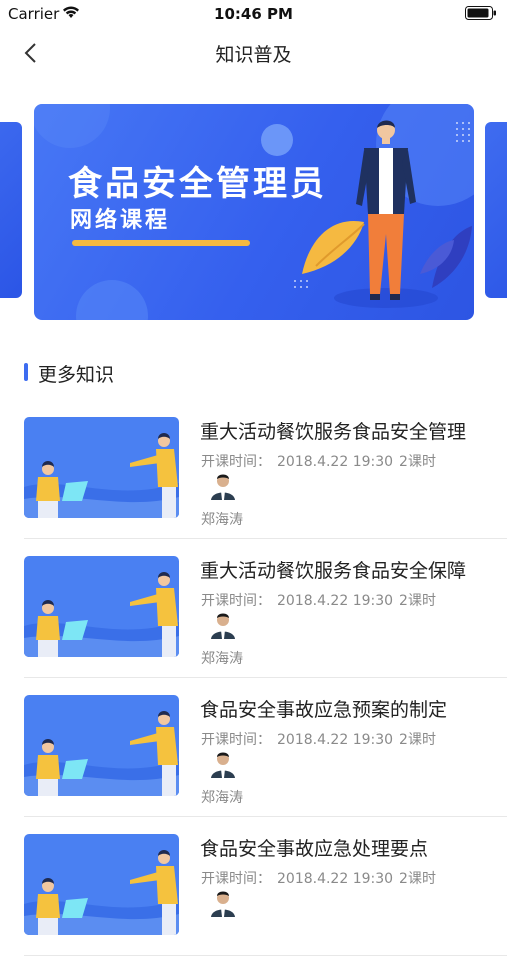  Describe the element at coordinates (480, 13) in the screenshot. I see `battery-icon` at that location.